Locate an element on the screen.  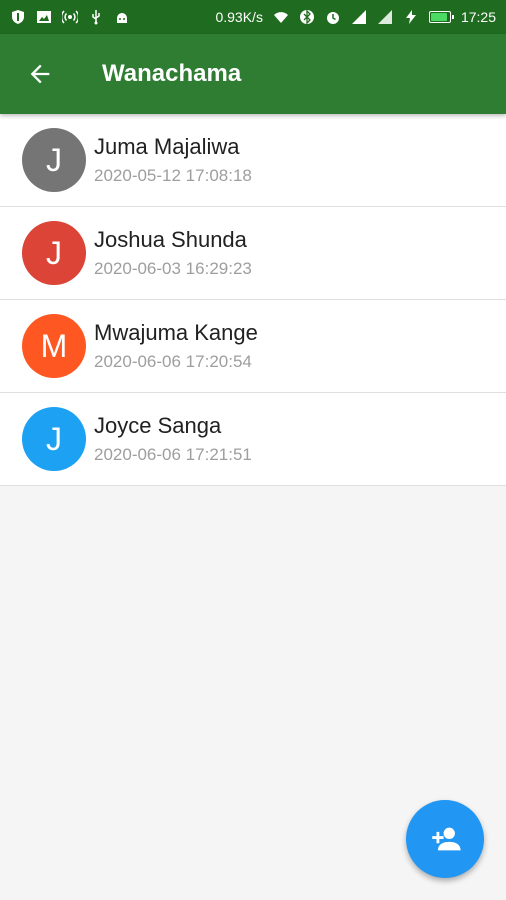
wifi-icon is located at coordinates (281, 17).